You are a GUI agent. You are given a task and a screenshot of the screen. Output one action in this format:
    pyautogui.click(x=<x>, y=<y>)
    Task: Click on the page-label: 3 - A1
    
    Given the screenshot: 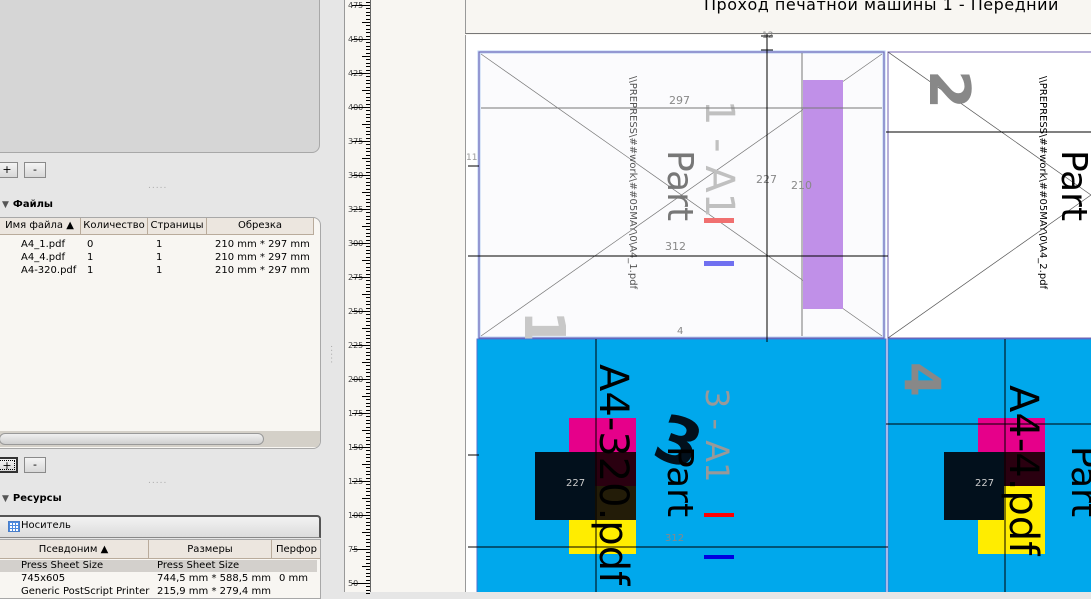 What is the action you would take?
    pyautogui.click(x=717, y=435)
    